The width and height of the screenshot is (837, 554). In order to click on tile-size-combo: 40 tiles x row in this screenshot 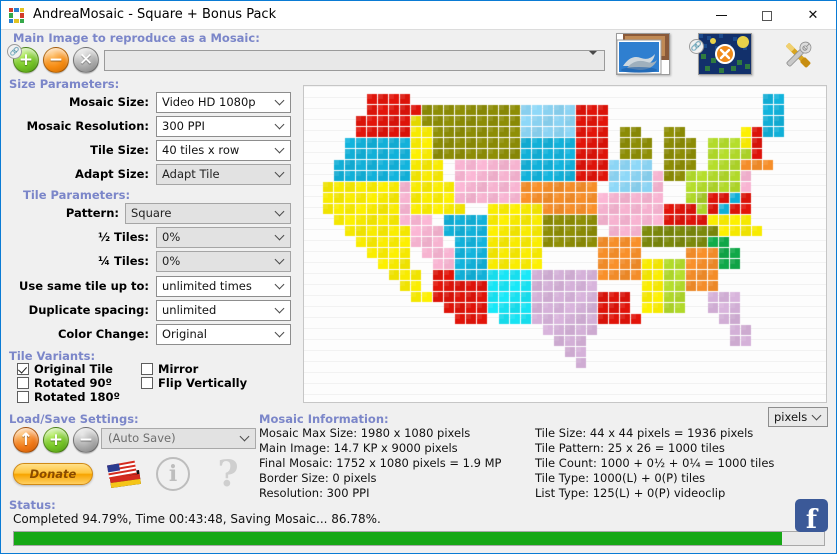, I will do `click(223, 150)`.